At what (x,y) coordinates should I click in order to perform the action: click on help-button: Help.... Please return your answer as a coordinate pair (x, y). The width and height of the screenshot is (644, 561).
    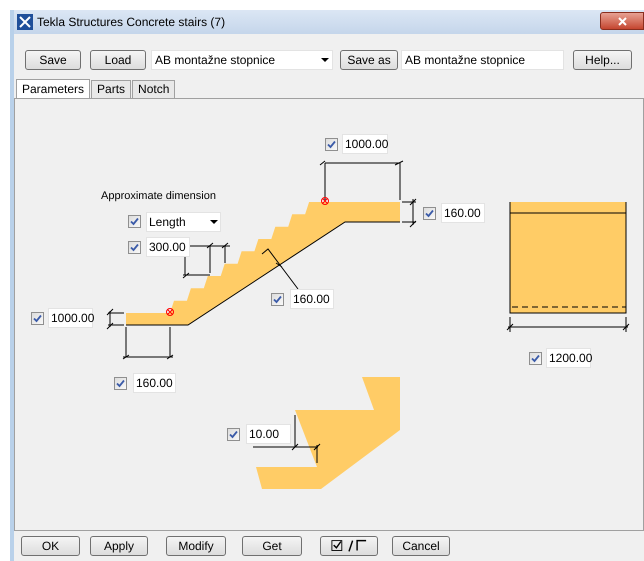
    Looking at the image, I should click on (602, 60).